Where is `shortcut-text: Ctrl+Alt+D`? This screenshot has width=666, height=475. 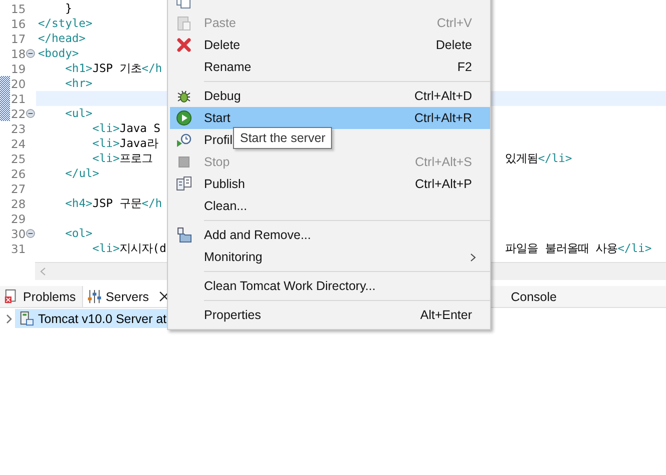 shortcut-text: Ctrl+Alt+D is located at coordinates (443, 96).